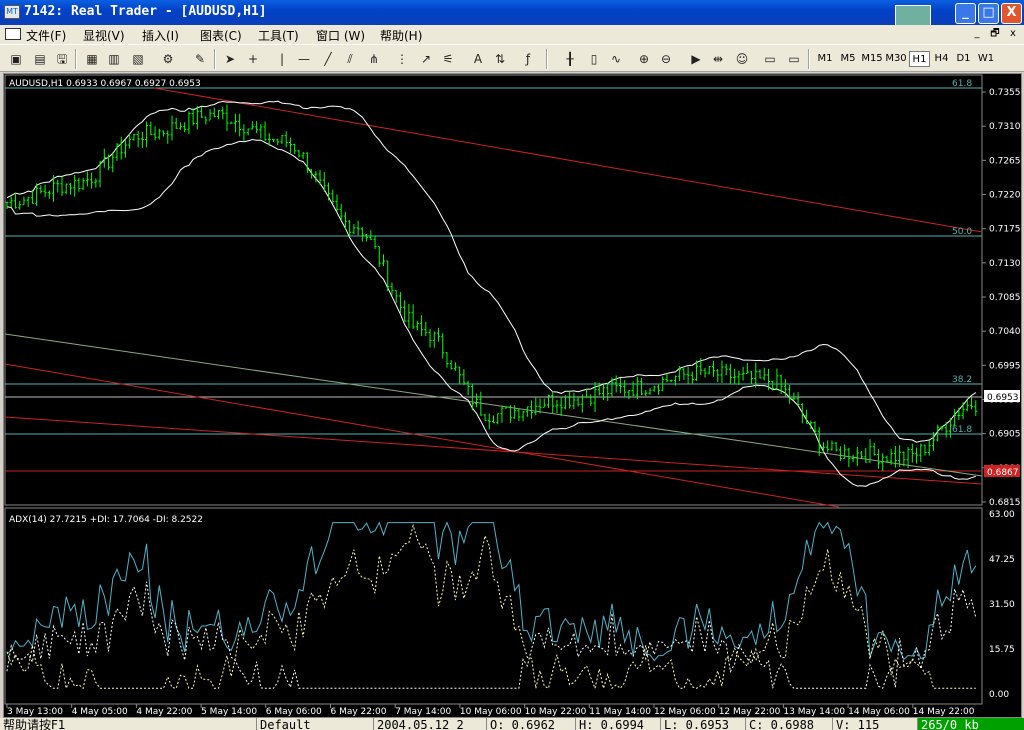 The height and width of the screenshot is (730, 1024). What do you see at coordinates (340, 35) in the screenshot?
I see `menu-window: 窗口 (W)` at bounding box center [340, 35].